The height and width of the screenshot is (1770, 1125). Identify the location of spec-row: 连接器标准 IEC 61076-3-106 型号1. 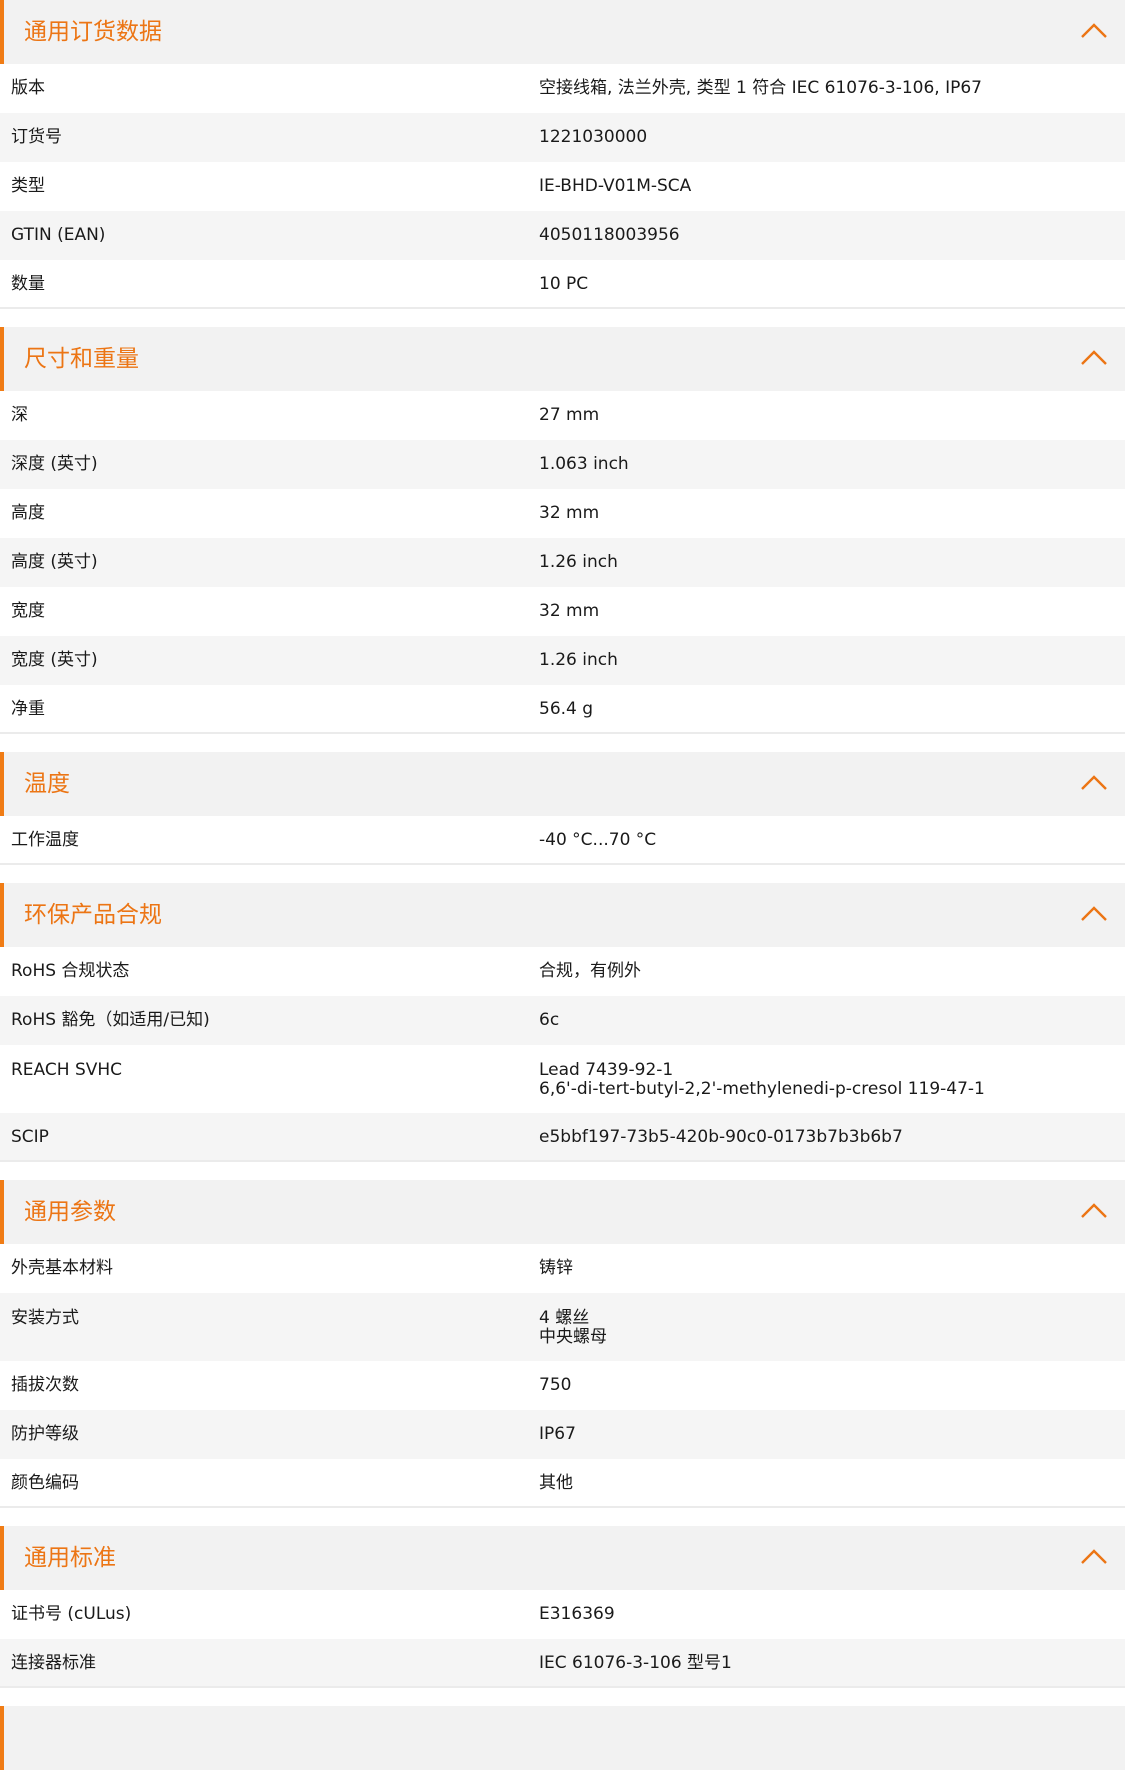
(562, 1663).